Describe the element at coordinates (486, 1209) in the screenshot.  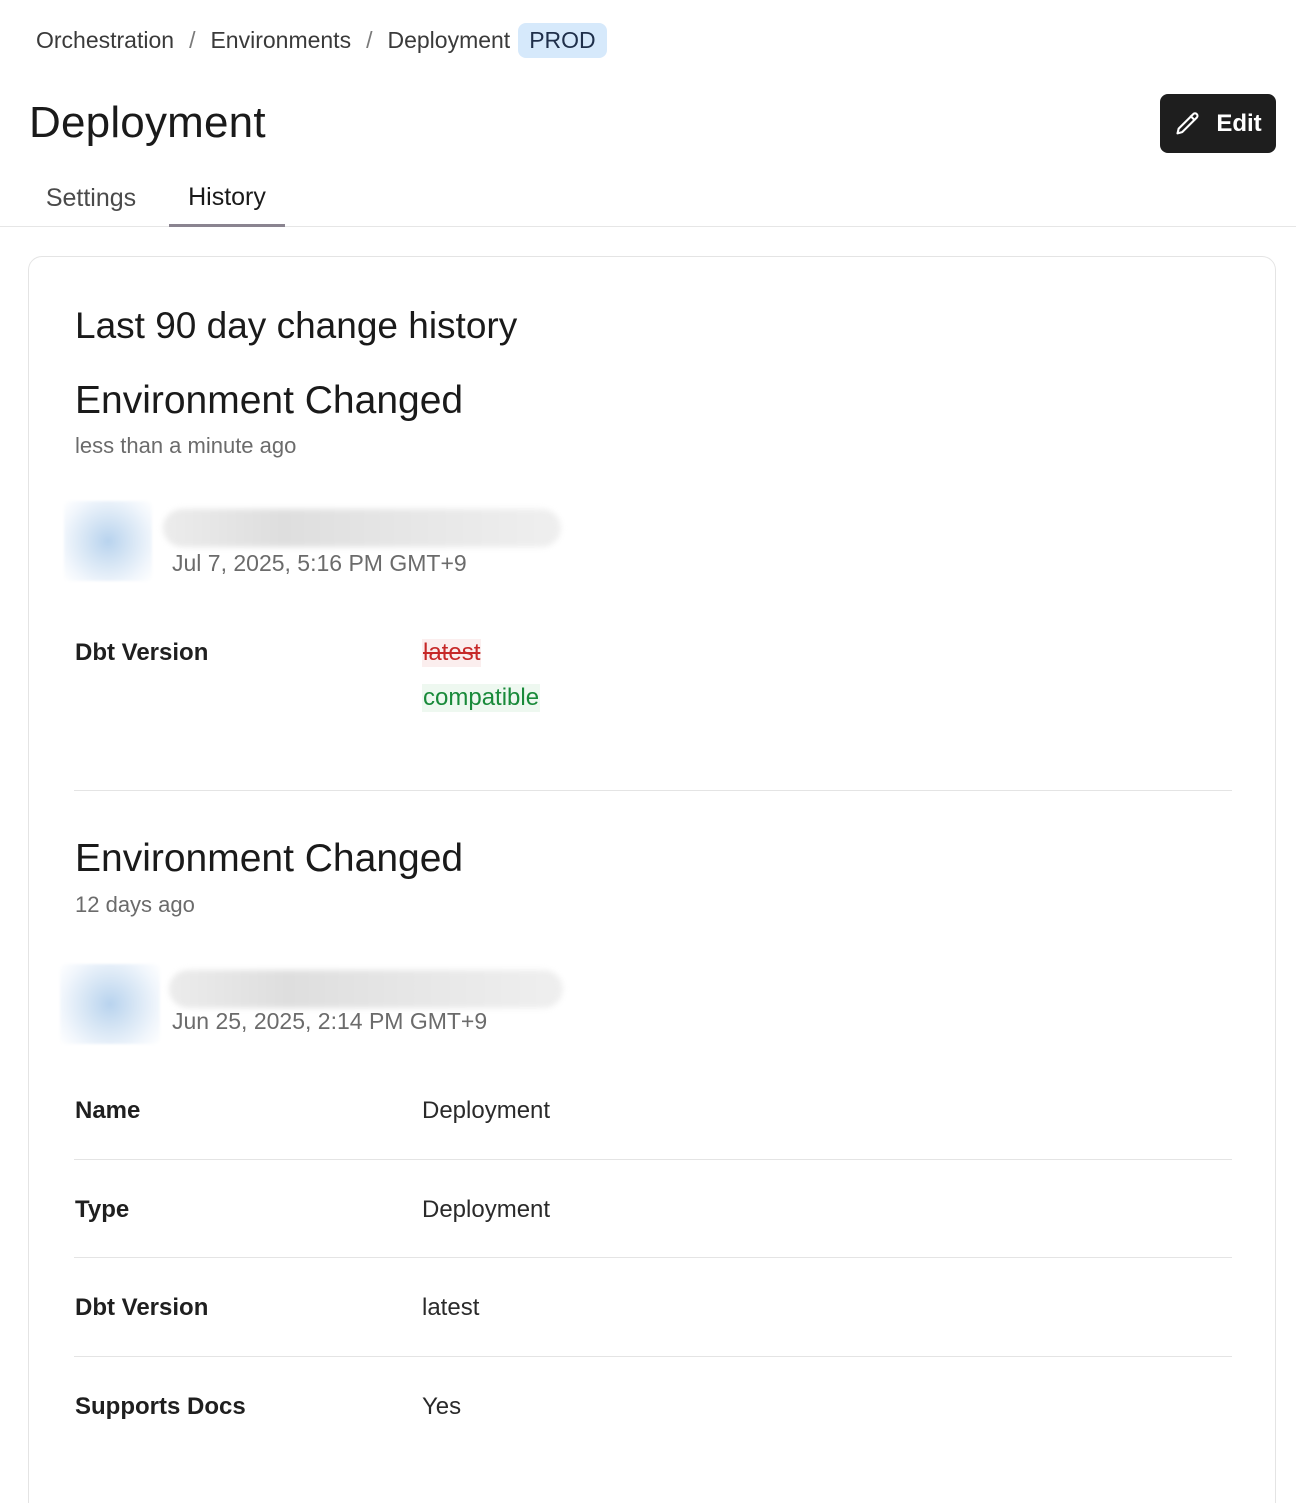
I see `field-value-type: Deployment` at that location.